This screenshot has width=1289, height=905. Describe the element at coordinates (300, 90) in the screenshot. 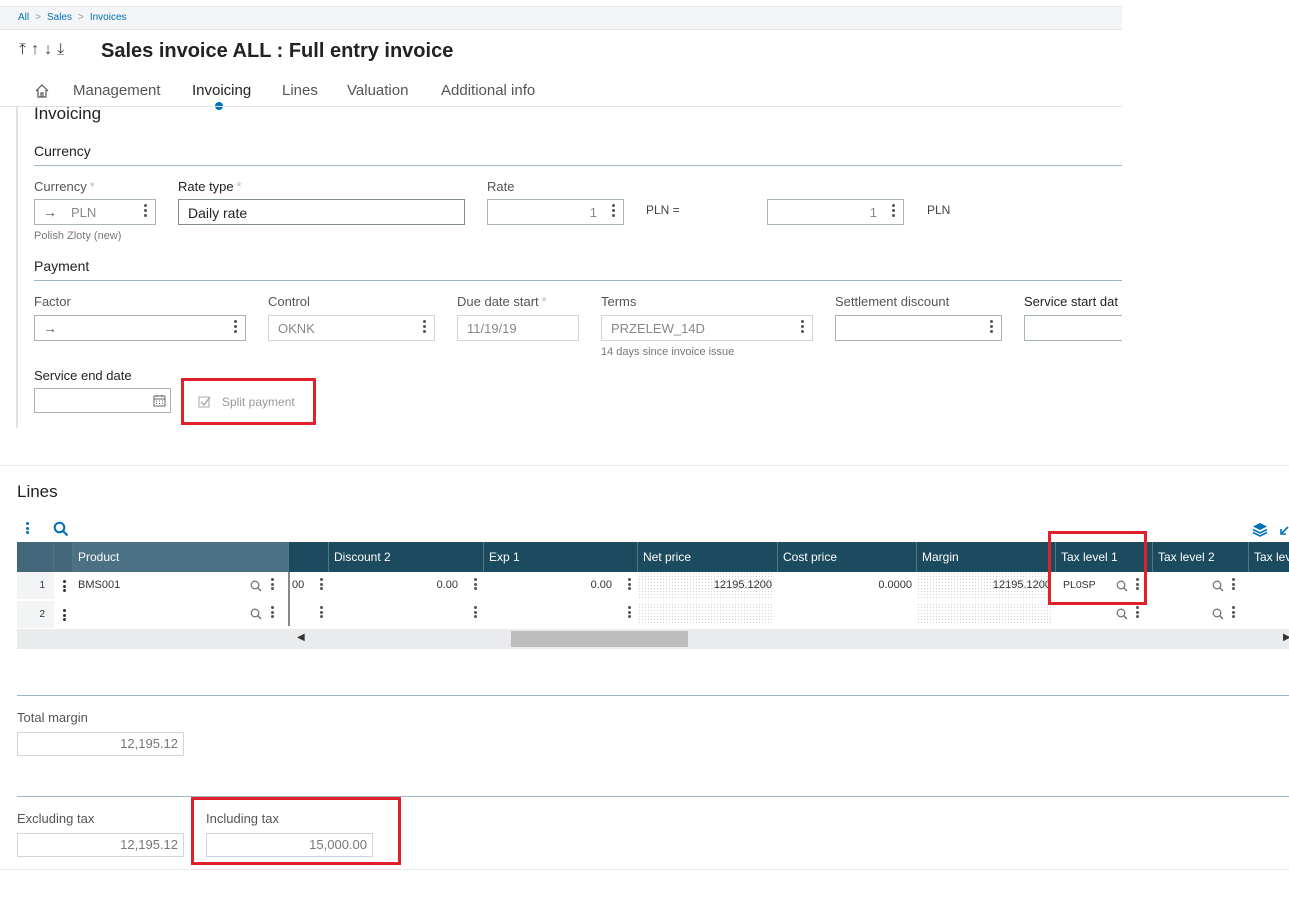

I see `tab-lines: Lines` at that location.